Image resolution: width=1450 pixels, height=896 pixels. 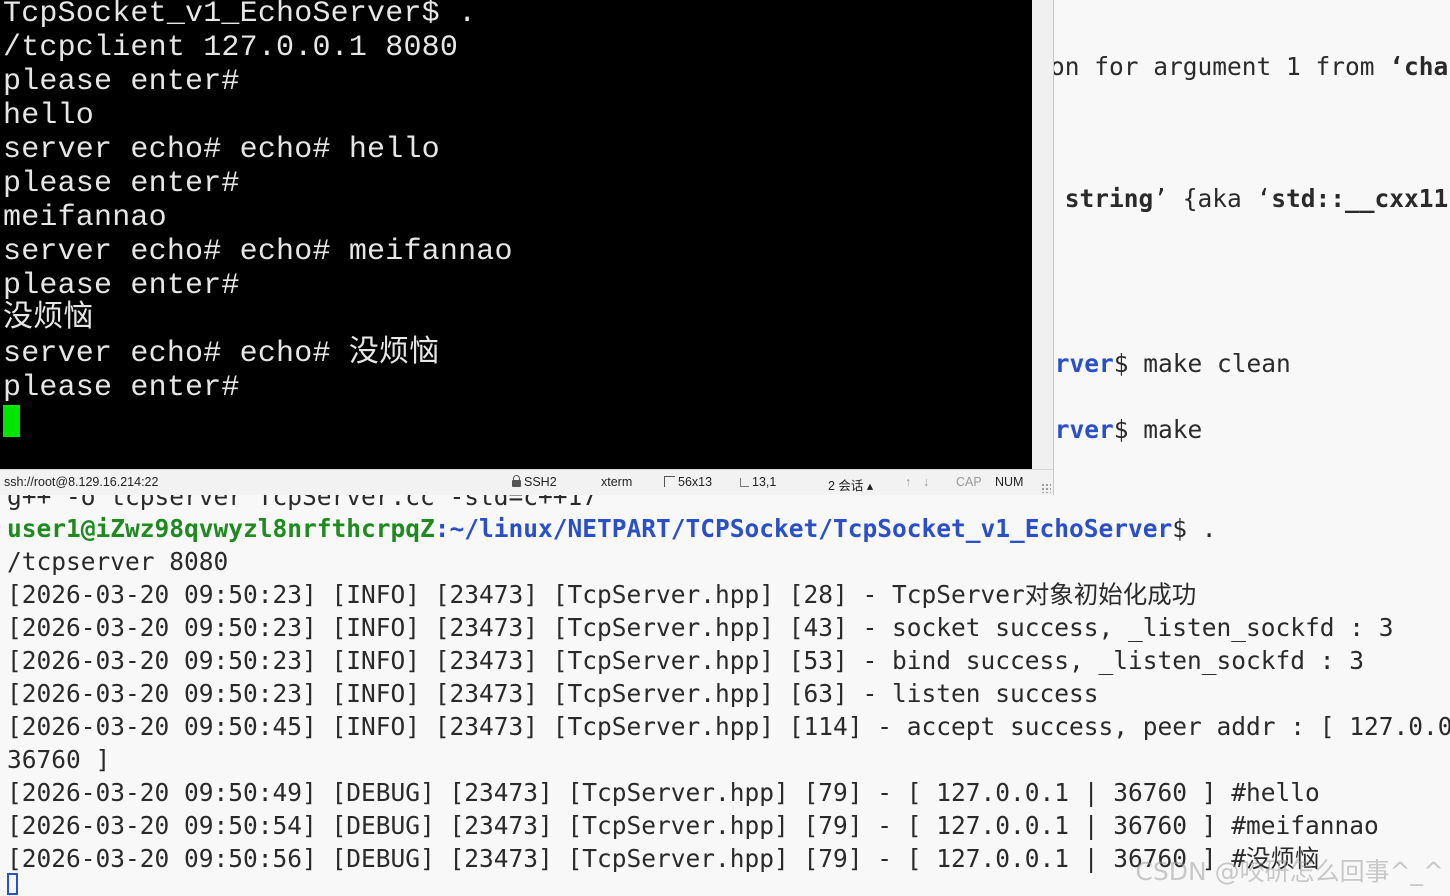 I want to click on resize-grip-icon, so click(x=1046, y=488).